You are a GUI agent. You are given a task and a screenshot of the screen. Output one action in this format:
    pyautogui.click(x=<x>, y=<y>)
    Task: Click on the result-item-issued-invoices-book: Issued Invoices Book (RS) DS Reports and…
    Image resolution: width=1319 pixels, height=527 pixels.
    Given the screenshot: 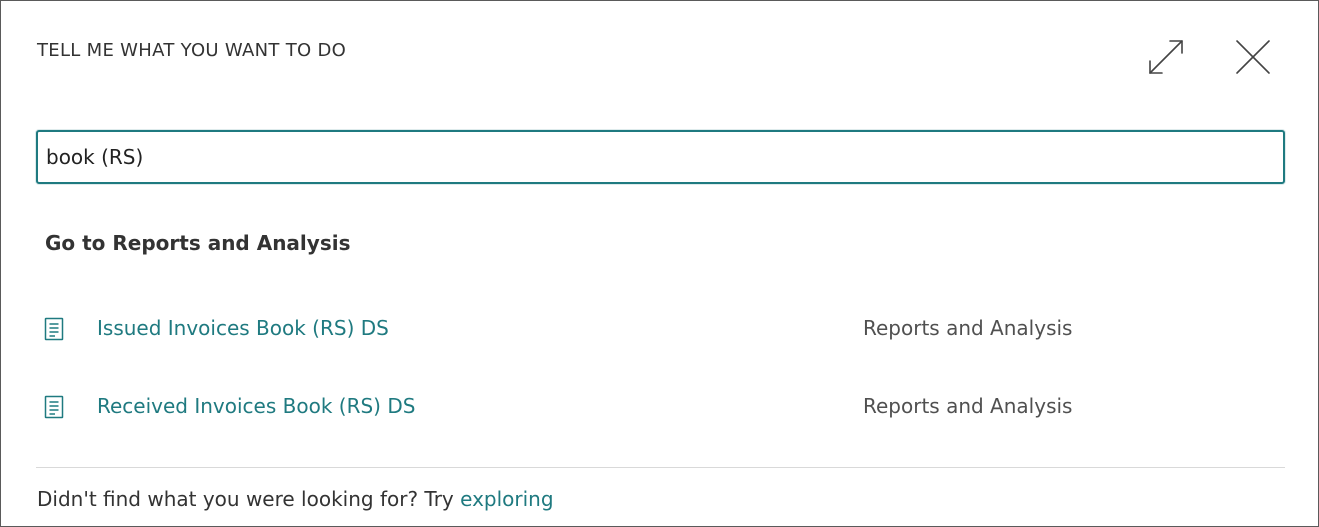 What is the action you would take?
    pyautogui.click(x=661, y=329)
    